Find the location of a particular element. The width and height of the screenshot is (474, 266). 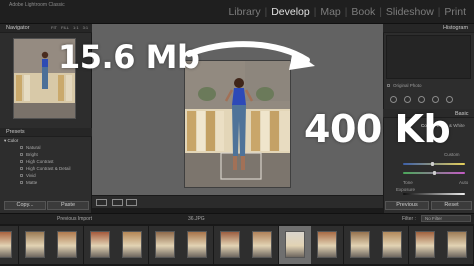

tone-label: Tone is located at coordinates (408, 182).